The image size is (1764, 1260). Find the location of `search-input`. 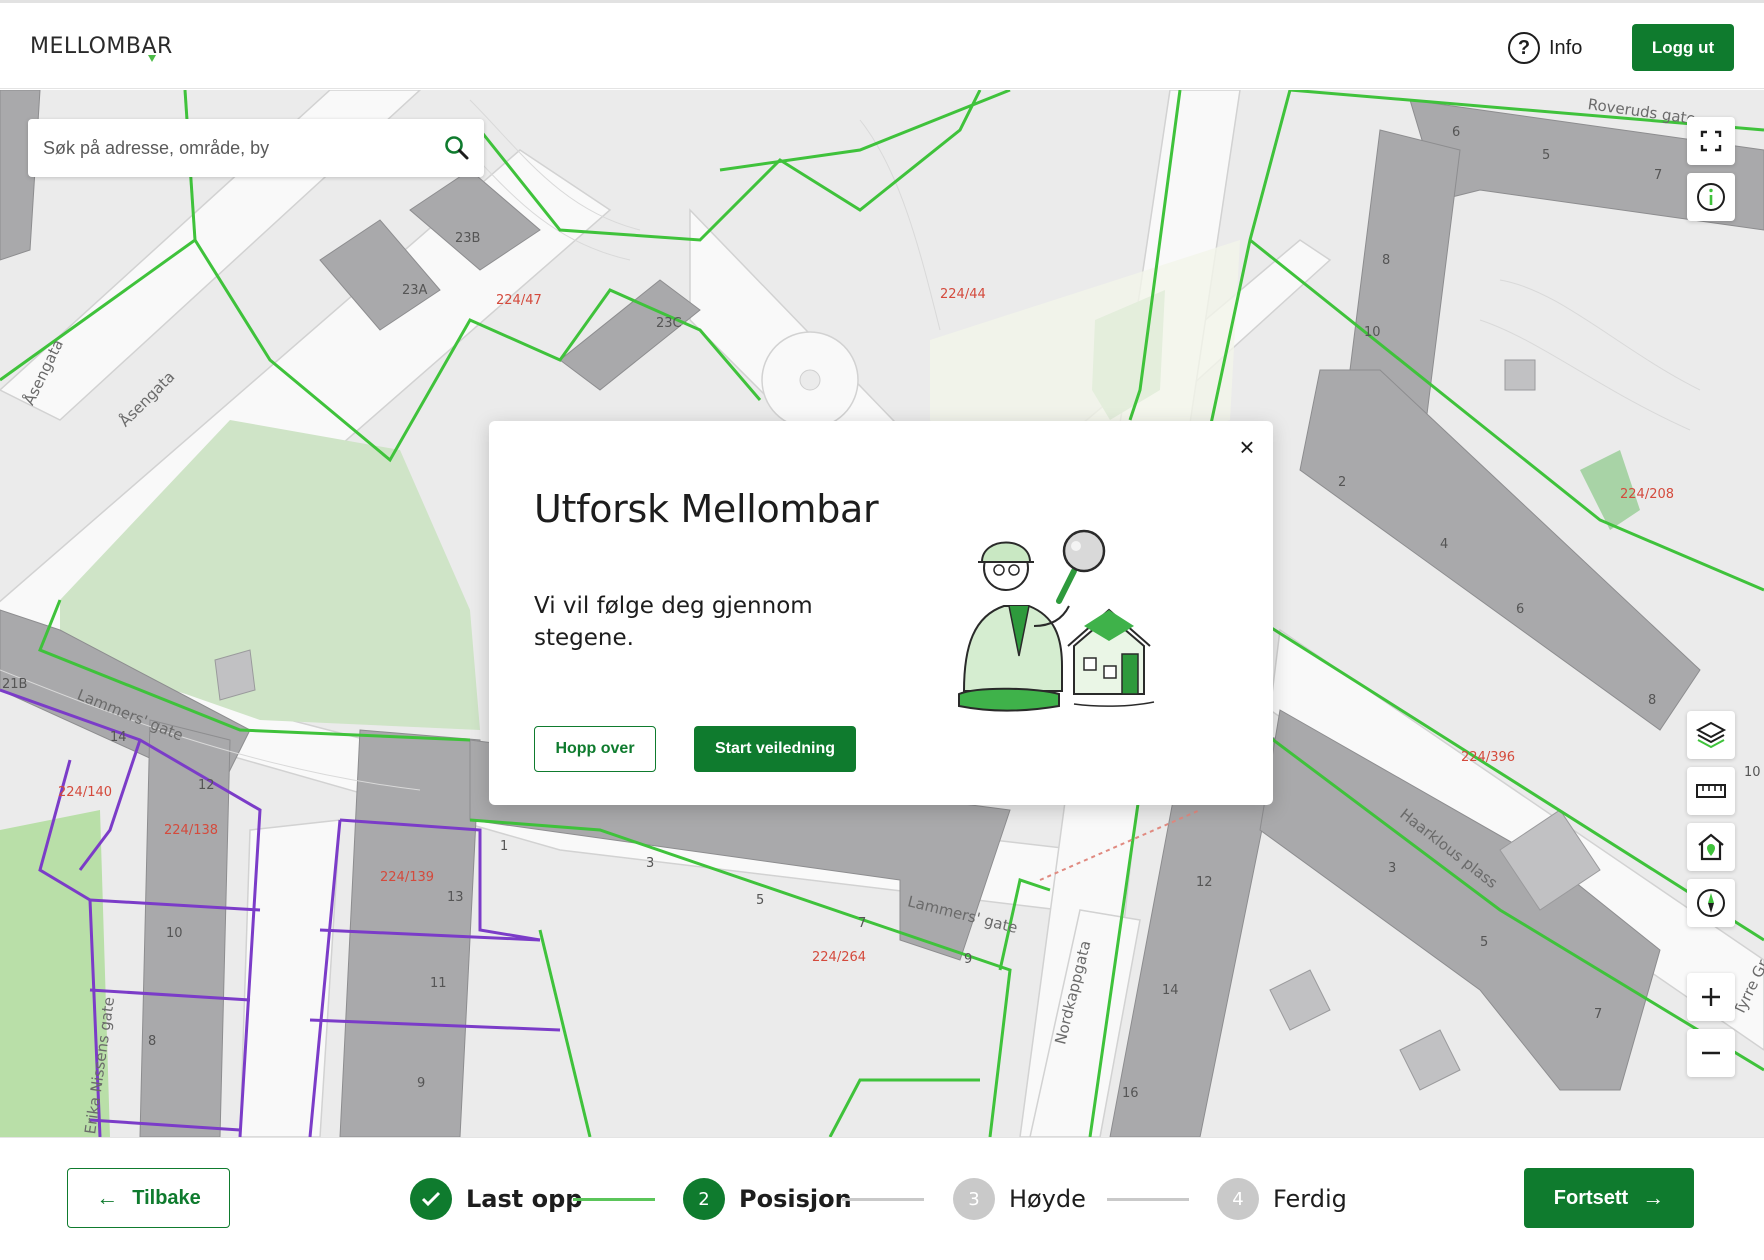

search-input is located at coordinates (233, 148).